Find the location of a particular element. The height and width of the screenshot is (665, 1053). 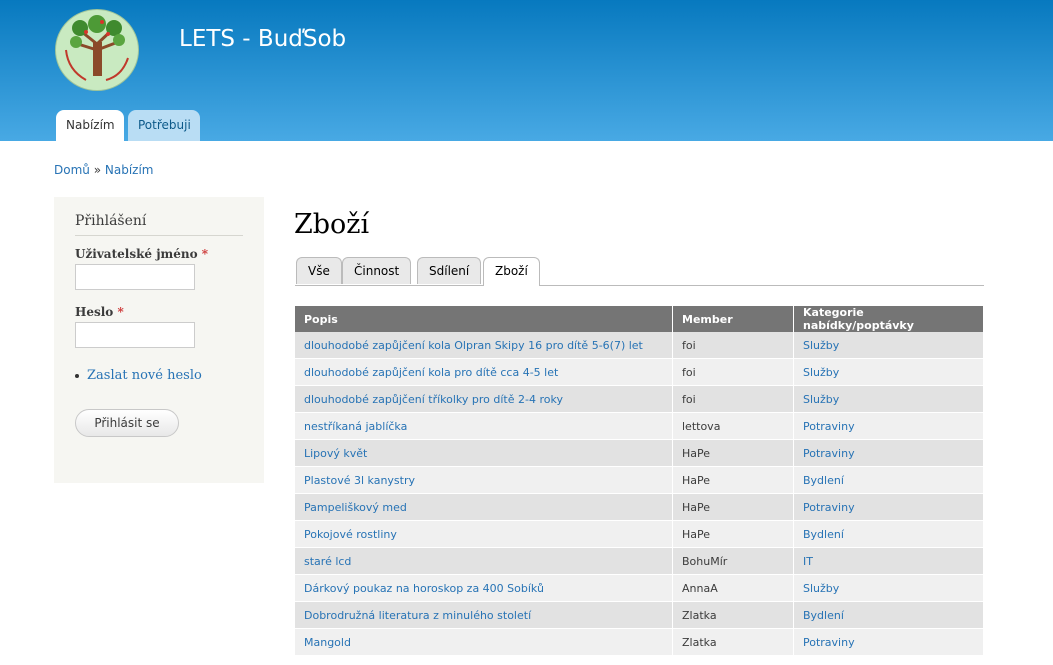

table-row: Plastové 3l kanystry HaPe Bydlení is located at coordinates (639, 480).